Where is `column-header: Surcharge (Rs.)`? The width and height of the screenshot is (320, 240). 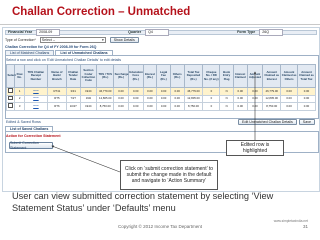 column-header: Surcharge (Rs.) is located at coordinates (121, 76).